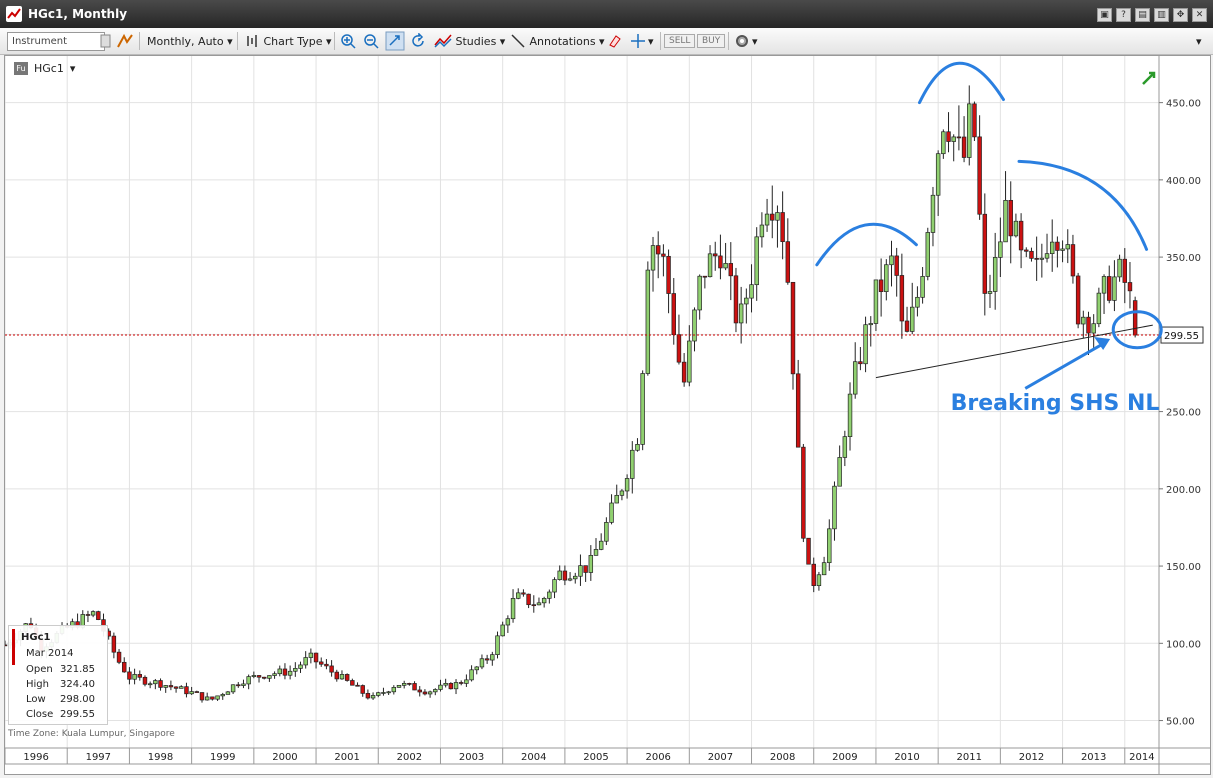  What do you see at coordinates (371, 41) in the screenshot?
I see `zoom-out-icon` at bounding box center [371, 41].